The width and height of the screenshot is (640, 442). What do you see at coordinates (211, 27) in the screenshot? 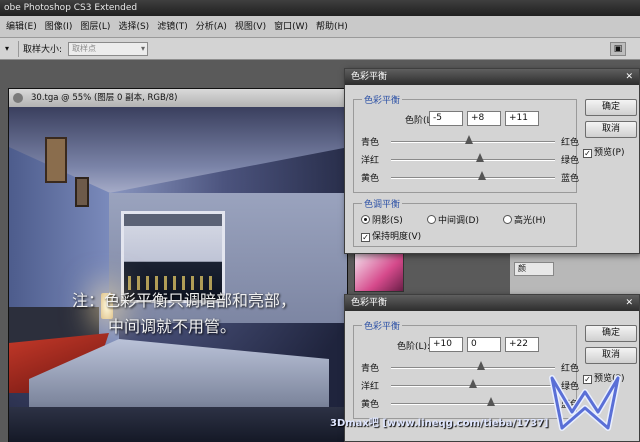
I see `menu-analysis: 分析(A)` at bounding box center [211, 27].